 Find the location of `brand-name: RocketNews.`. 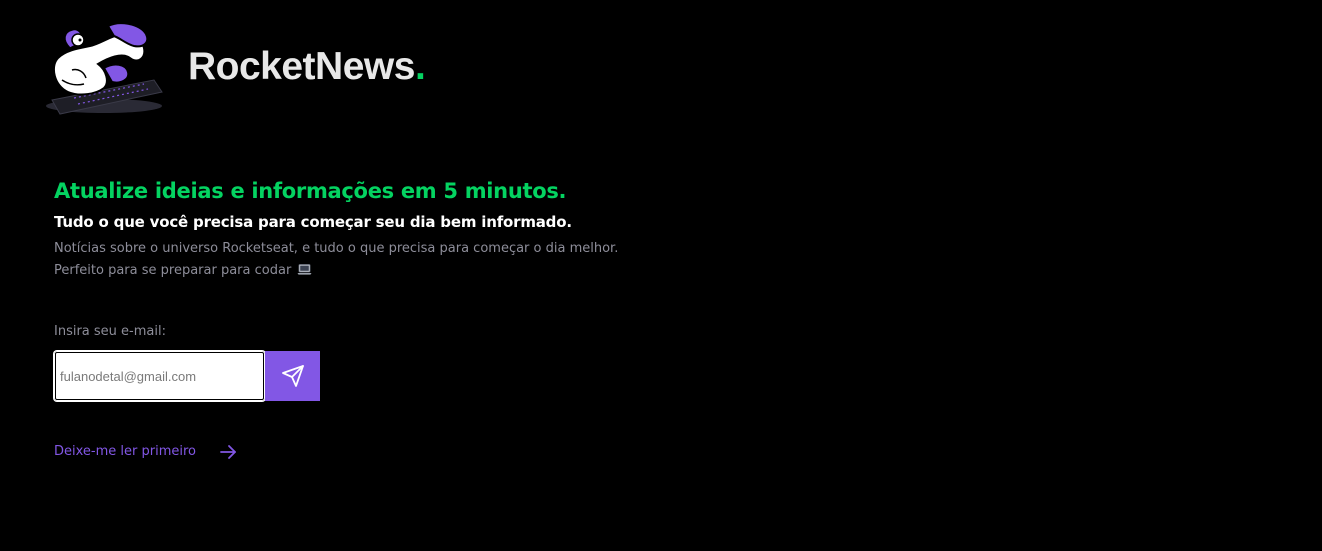

brand-name: RocketNews. is located at coordinates (307, 67).